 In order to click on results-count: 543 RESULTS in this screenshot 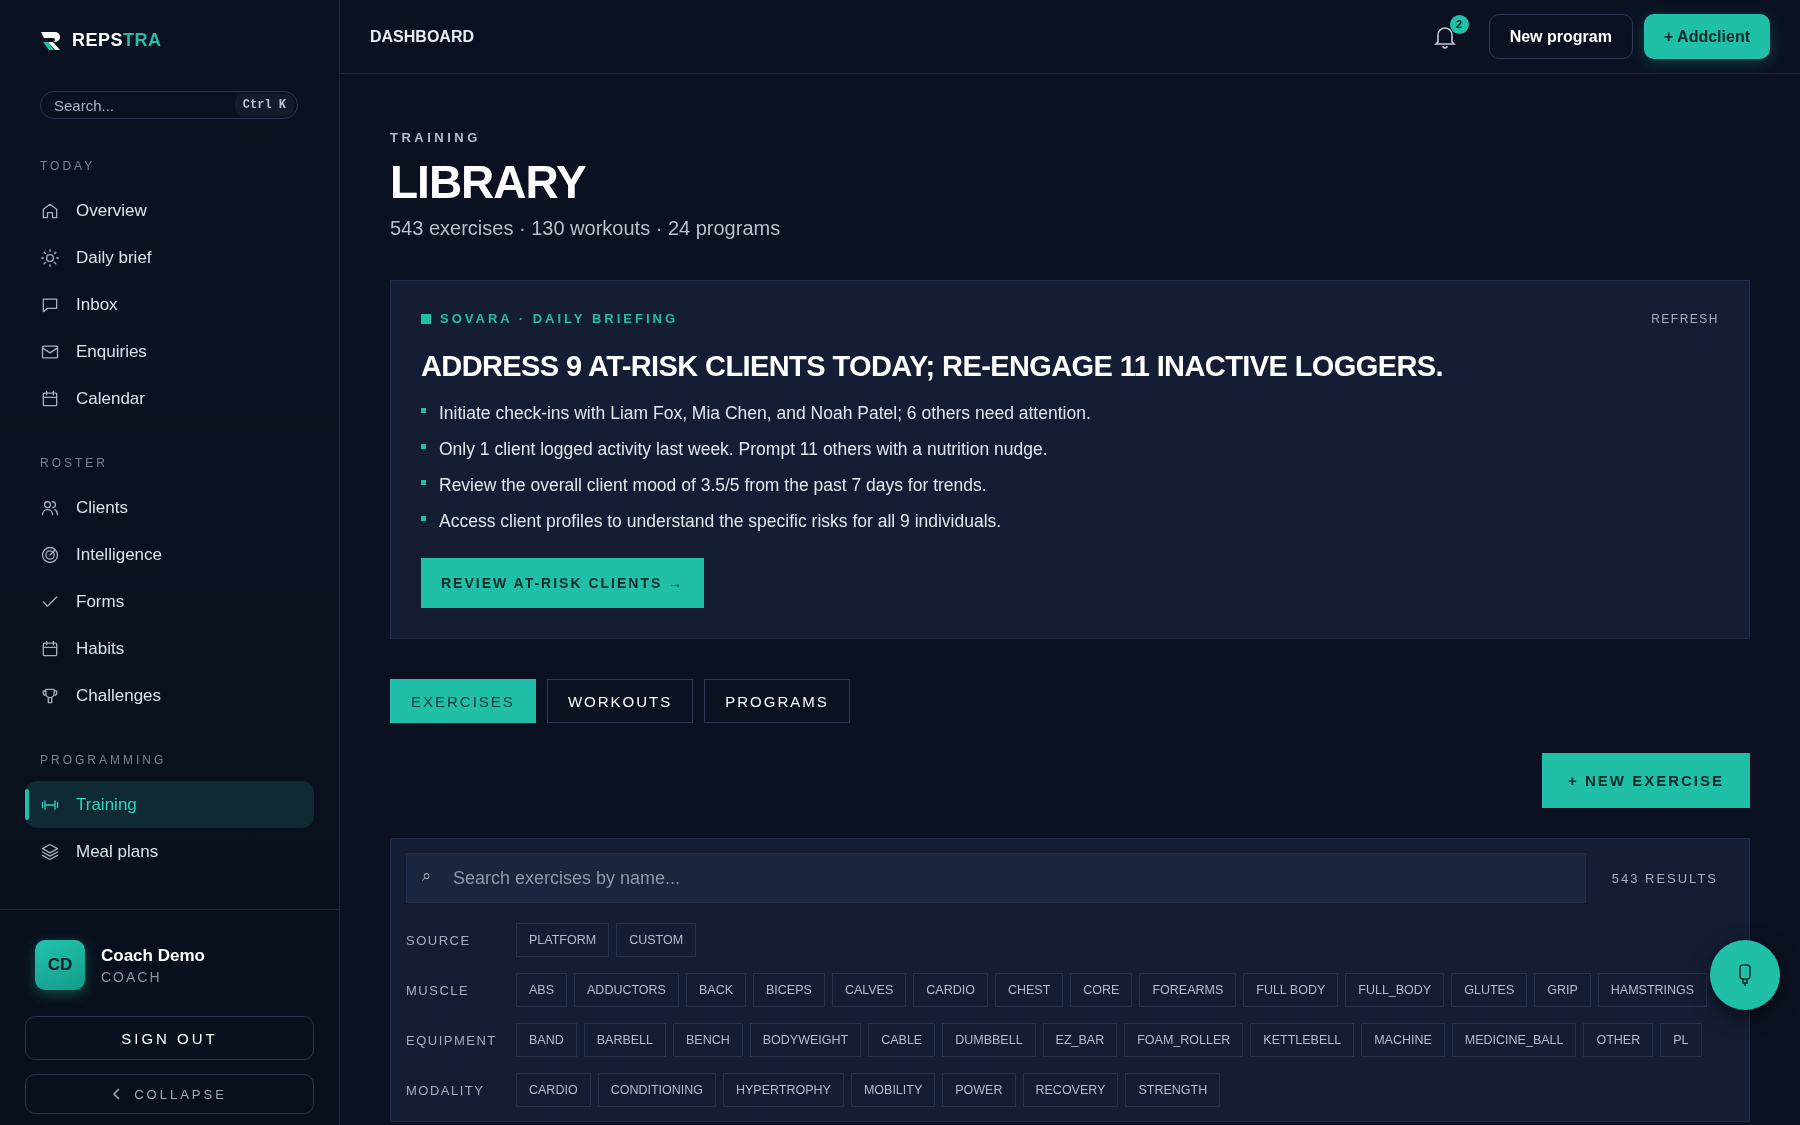, I will do `click(1664, 878)`.